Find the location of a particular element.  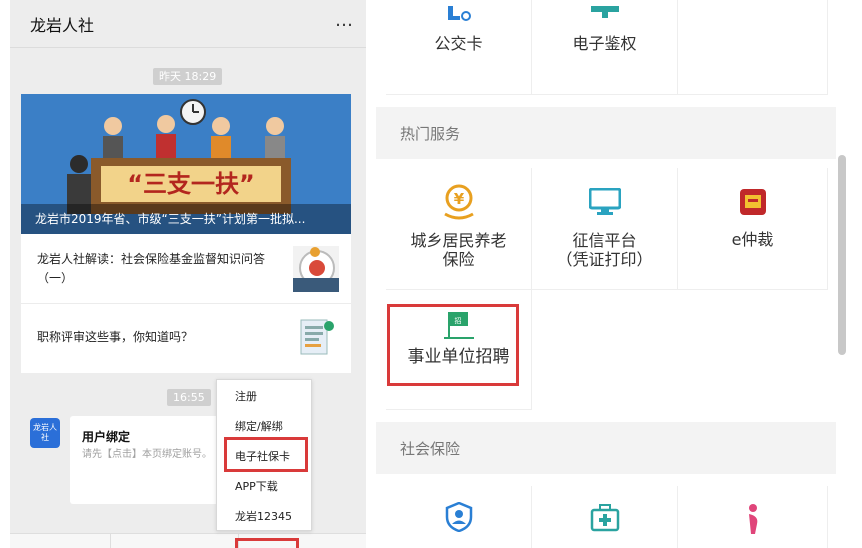

service-credit-platform: 征信平台 （凭证打印） is located at coordinates (605, 229).